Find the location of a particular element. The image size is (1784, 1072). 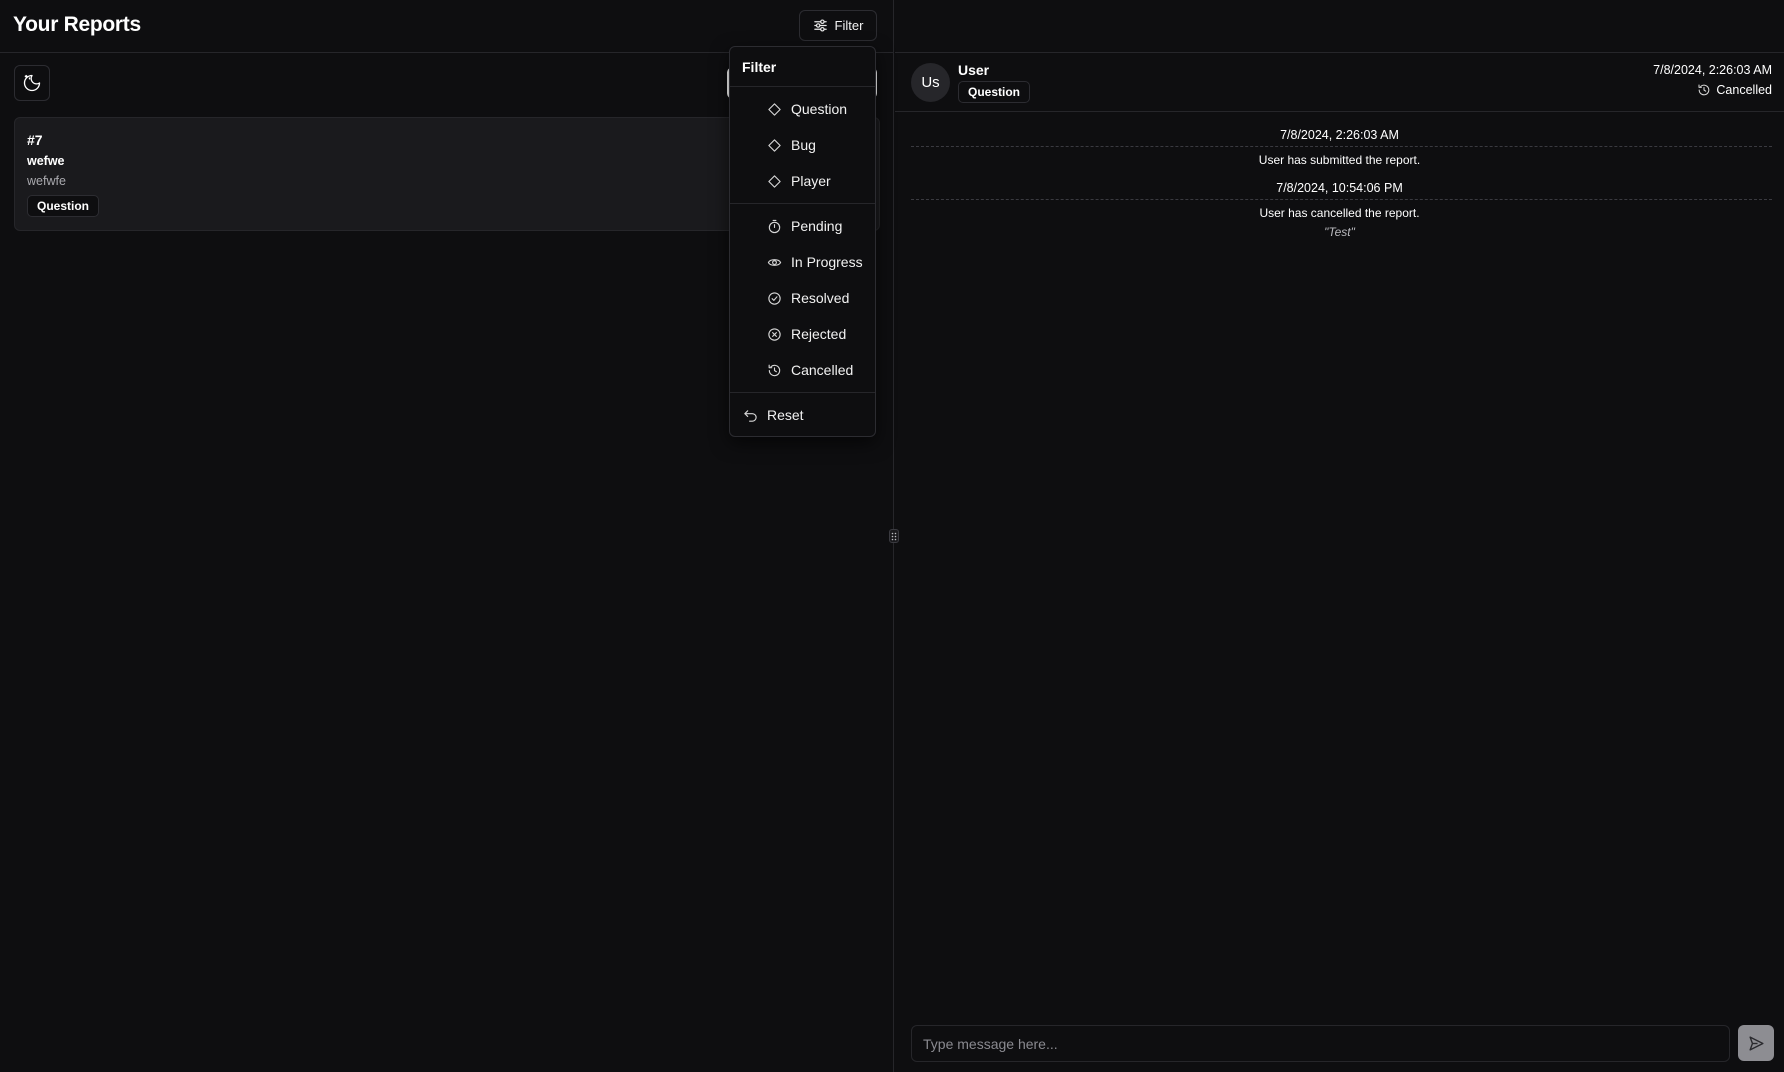

send-icon is located at coordinates (1756, 1043).